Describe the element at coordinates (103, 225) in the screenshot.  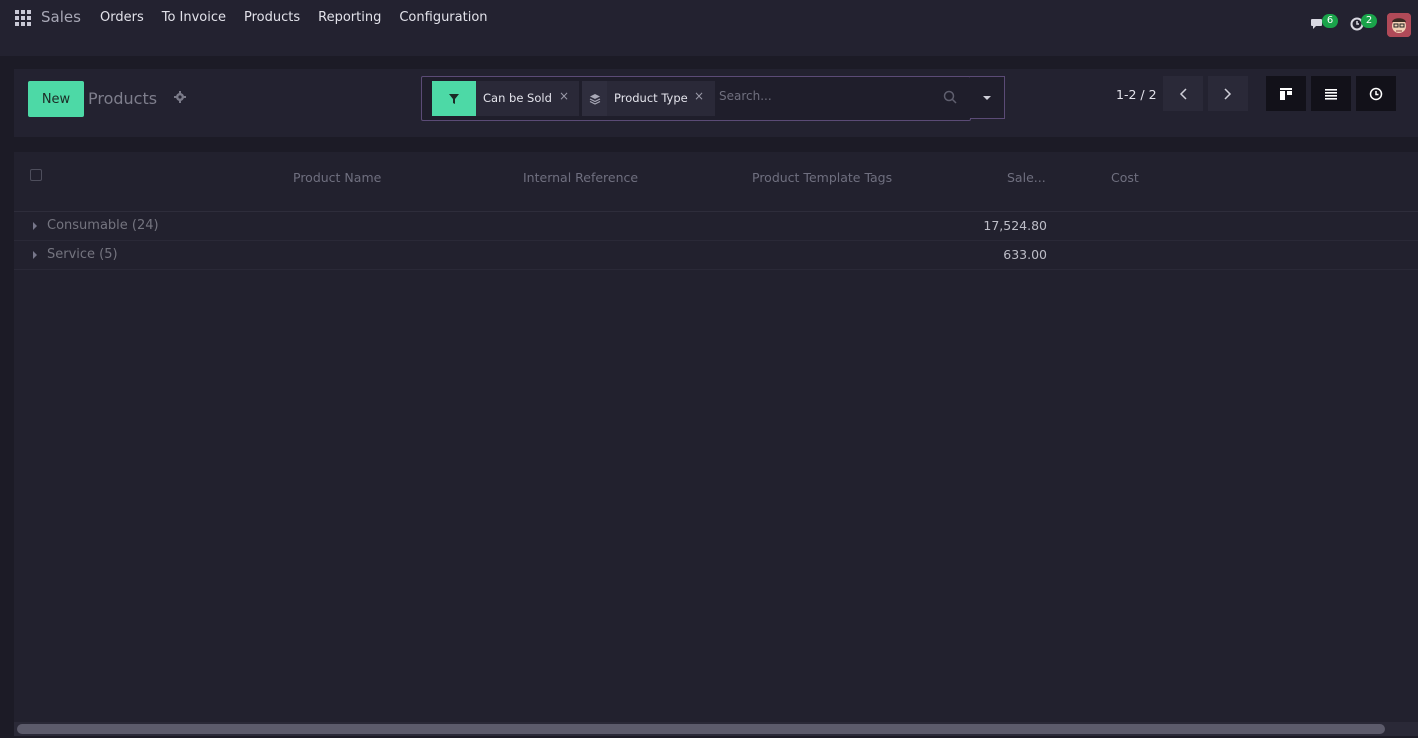
I see `group-label: Consumable (24)` at that location.